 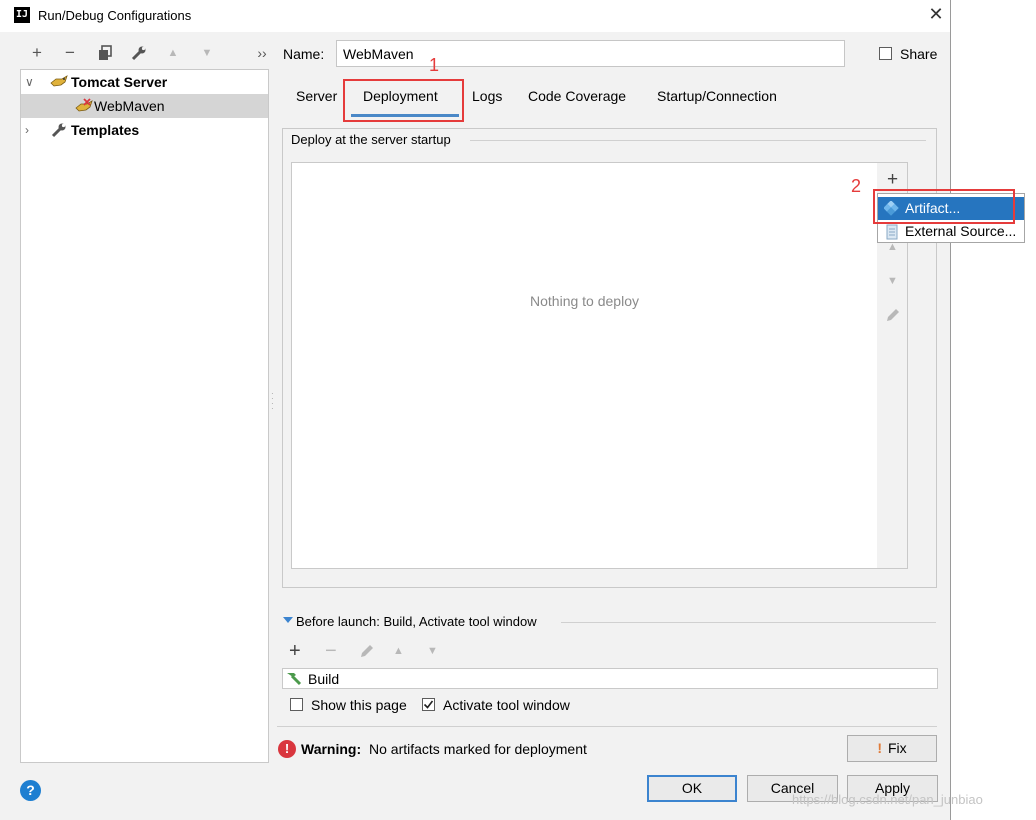 What do you see at coordinates (304, 54) in the screenshot?
I see `name-label: Name:` at bounding box center [304, 54].